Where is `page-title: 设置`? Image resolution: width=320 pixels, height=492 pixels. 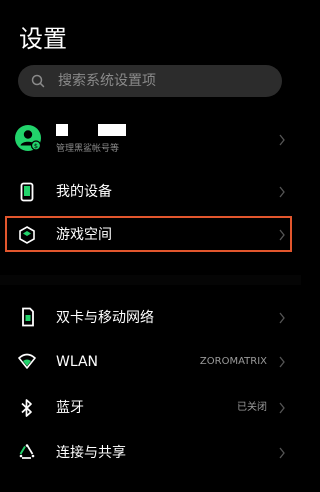 page-title: 设置 is located at coordinates (43, 39).